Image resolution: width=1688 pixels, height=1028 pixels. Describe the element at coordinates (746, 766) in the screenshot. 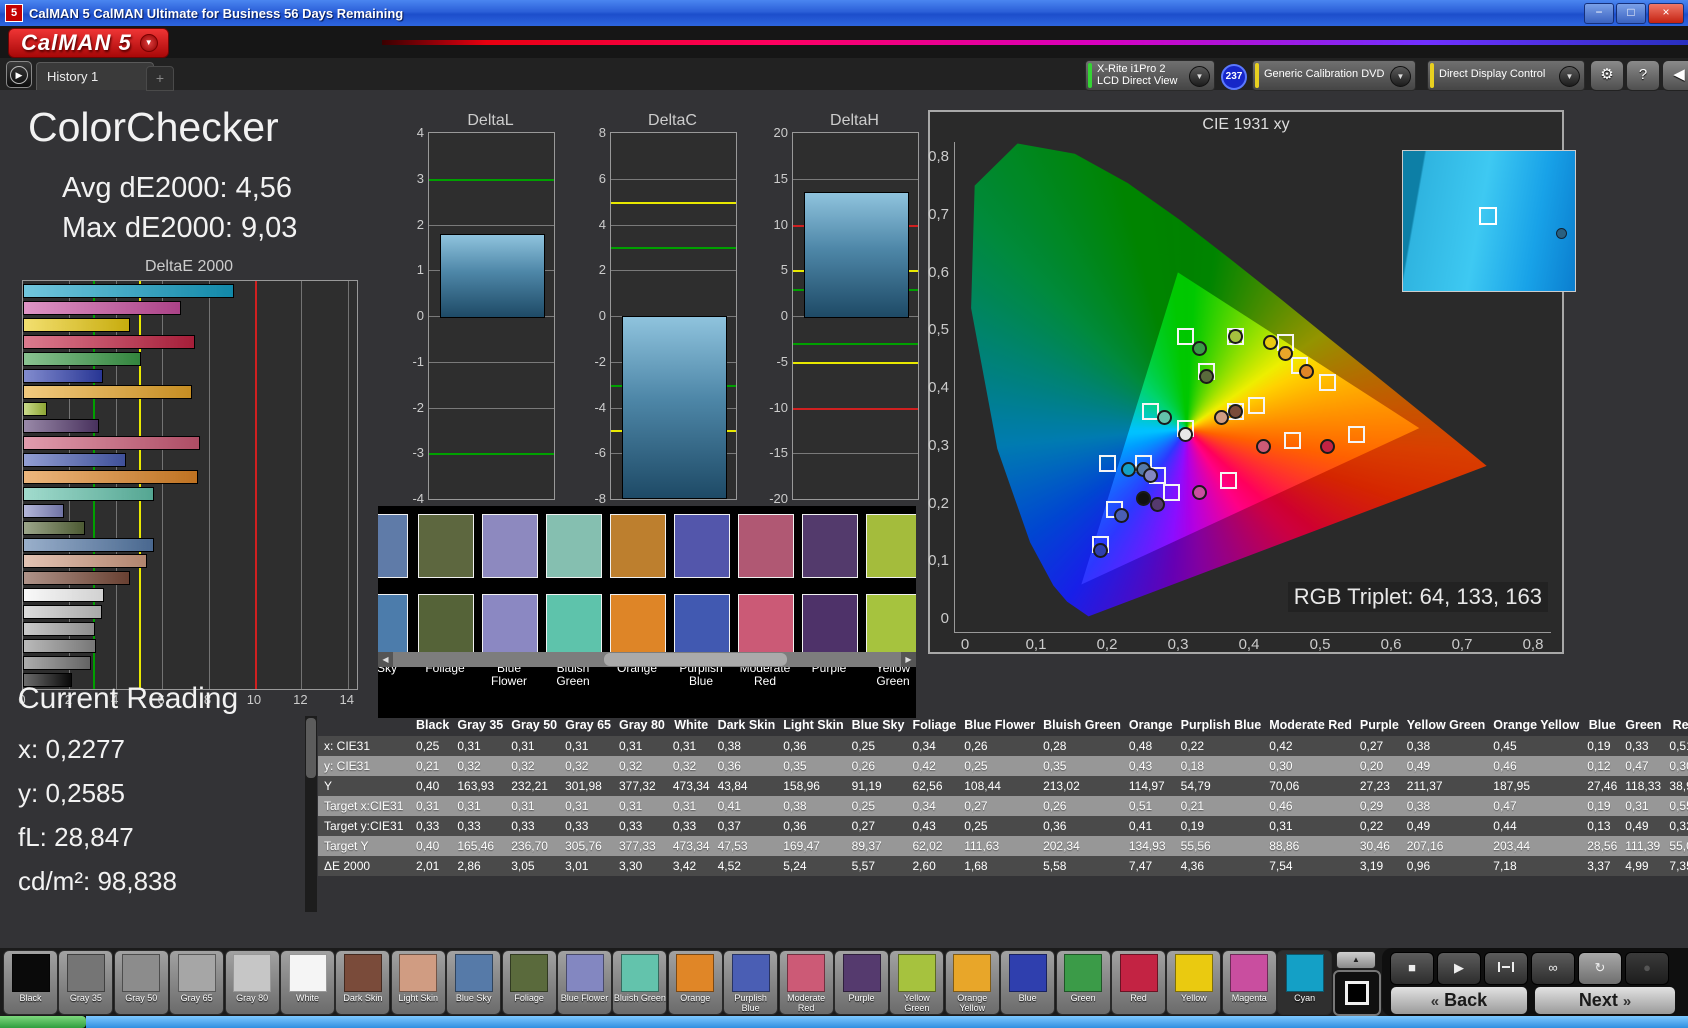

I see `table-cell: 0,36` at that location.